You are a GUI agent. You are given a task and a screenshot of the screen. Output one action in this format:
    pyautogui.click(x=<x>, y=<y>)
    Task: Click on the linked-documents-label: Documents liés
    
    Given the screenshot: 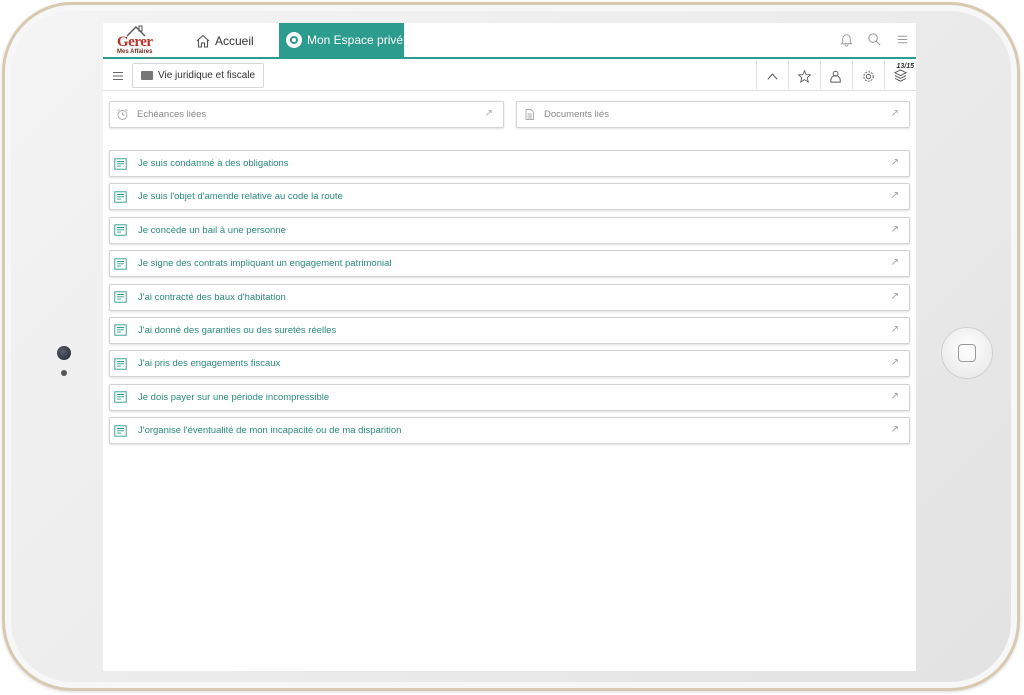 What is the action you would take?
    pyautogui.click(x=576, y=114)
    